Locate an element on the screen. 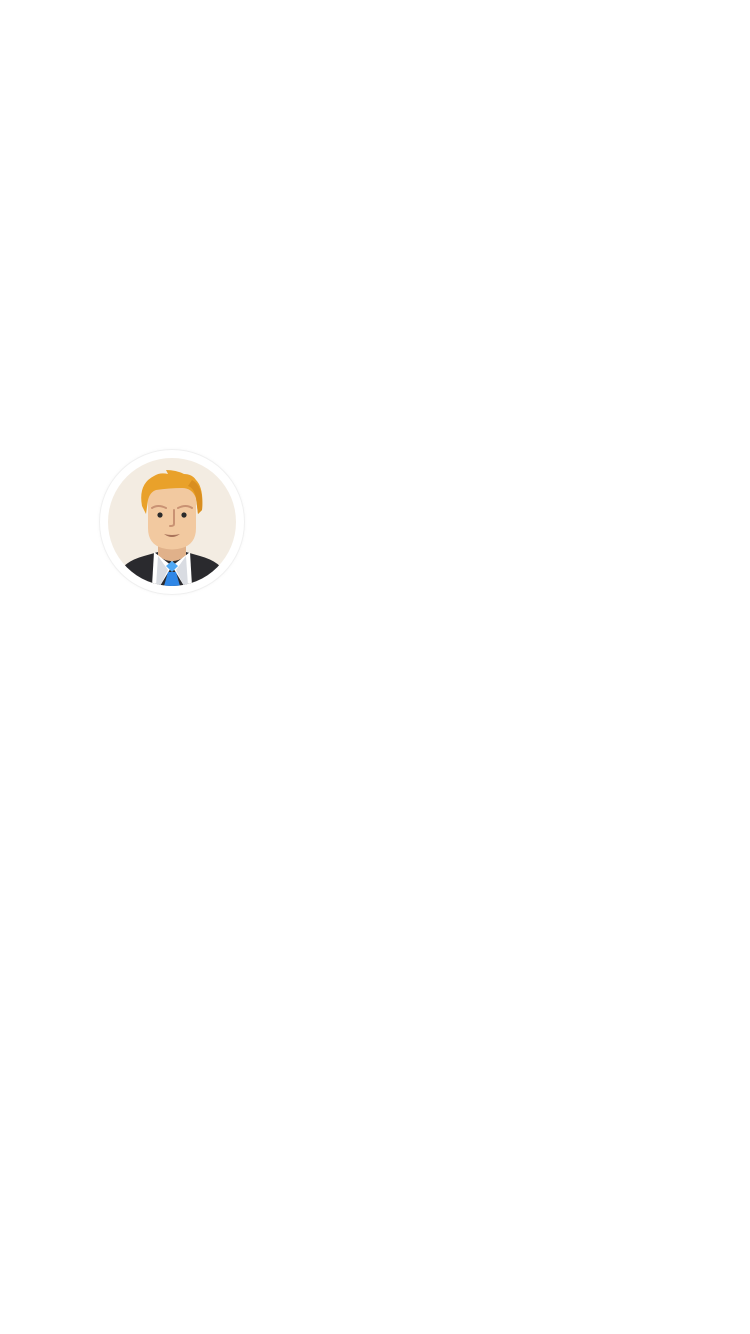  user-avatar-icon is located at coordinates (172, 522).